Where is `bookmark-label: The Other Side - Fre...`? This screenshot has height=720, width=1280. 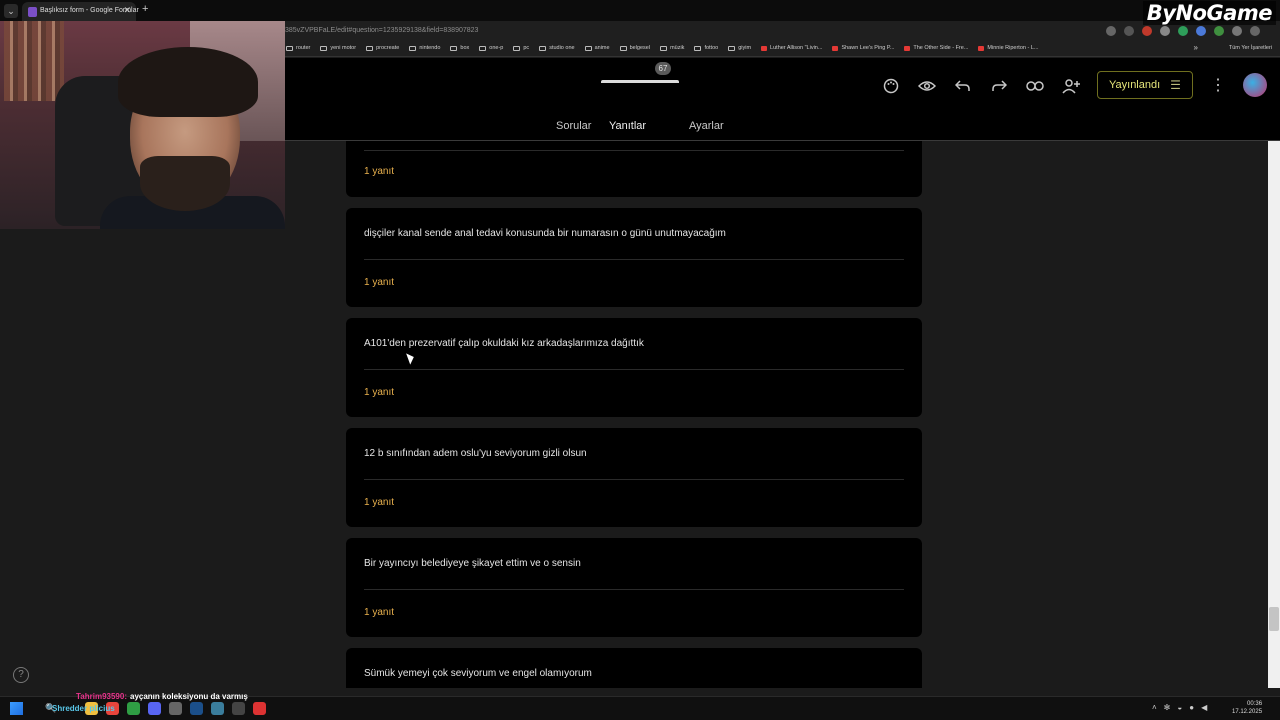
bookmark-label: The Other Side - Fre... is located at coordinates (941, 48).